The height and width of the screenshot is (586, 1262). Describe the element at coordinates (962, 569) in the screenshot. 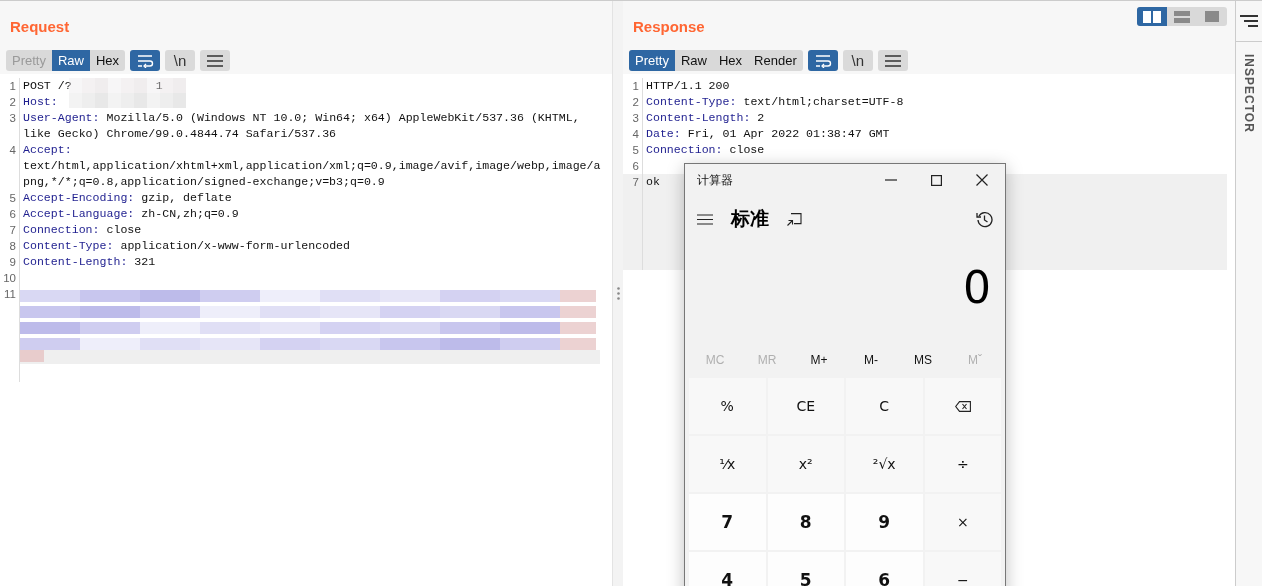

I see `operator-button: −` at that location.